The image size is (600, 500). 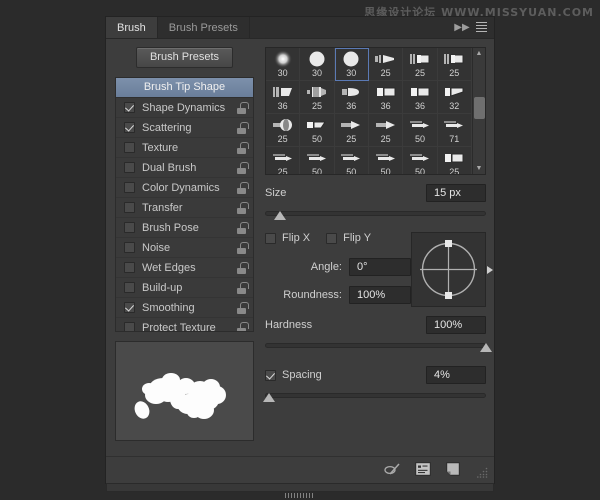 I want to click on tab-brush: Brush, so click(x=132, y=27).